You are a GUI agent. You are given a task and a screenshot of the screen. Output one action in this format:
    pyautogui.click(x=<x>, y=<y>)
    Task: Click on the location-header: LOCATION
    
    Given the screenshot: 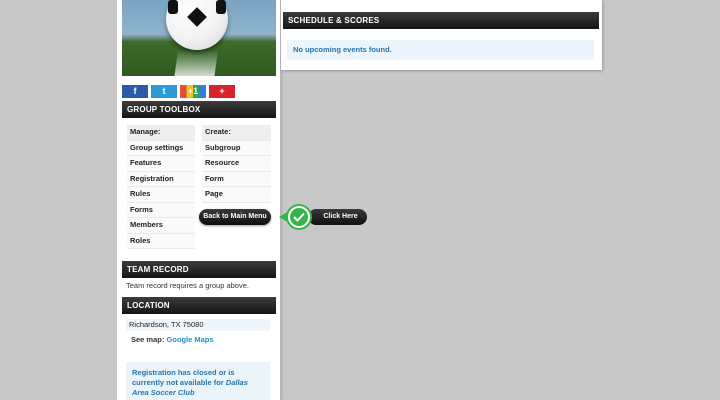 What is the action you would take?
    pyautogui.click(x=199, y=305)
    